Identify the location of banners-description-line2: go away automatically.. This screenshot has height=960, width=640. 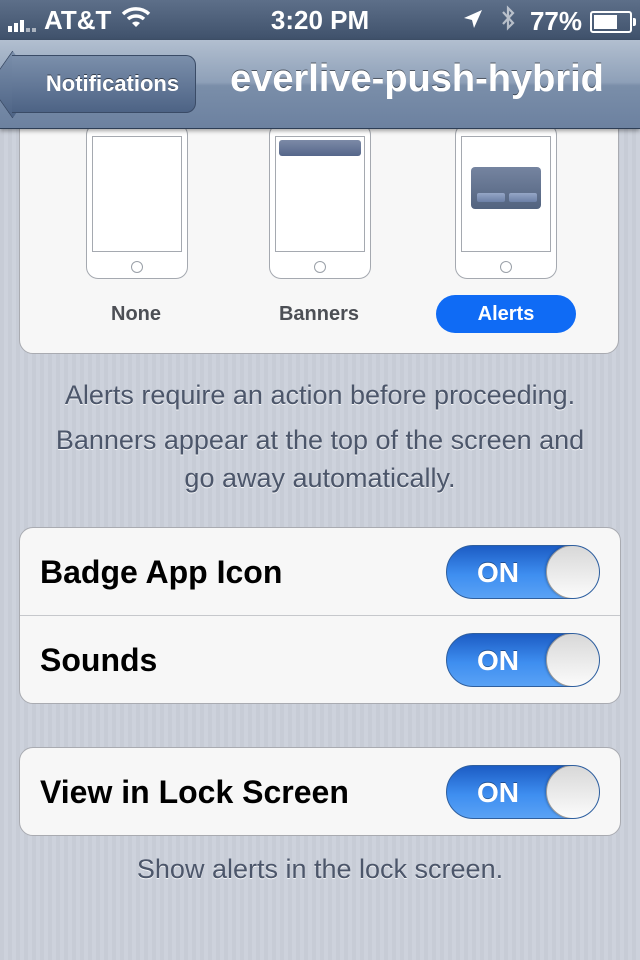
(320, 478).